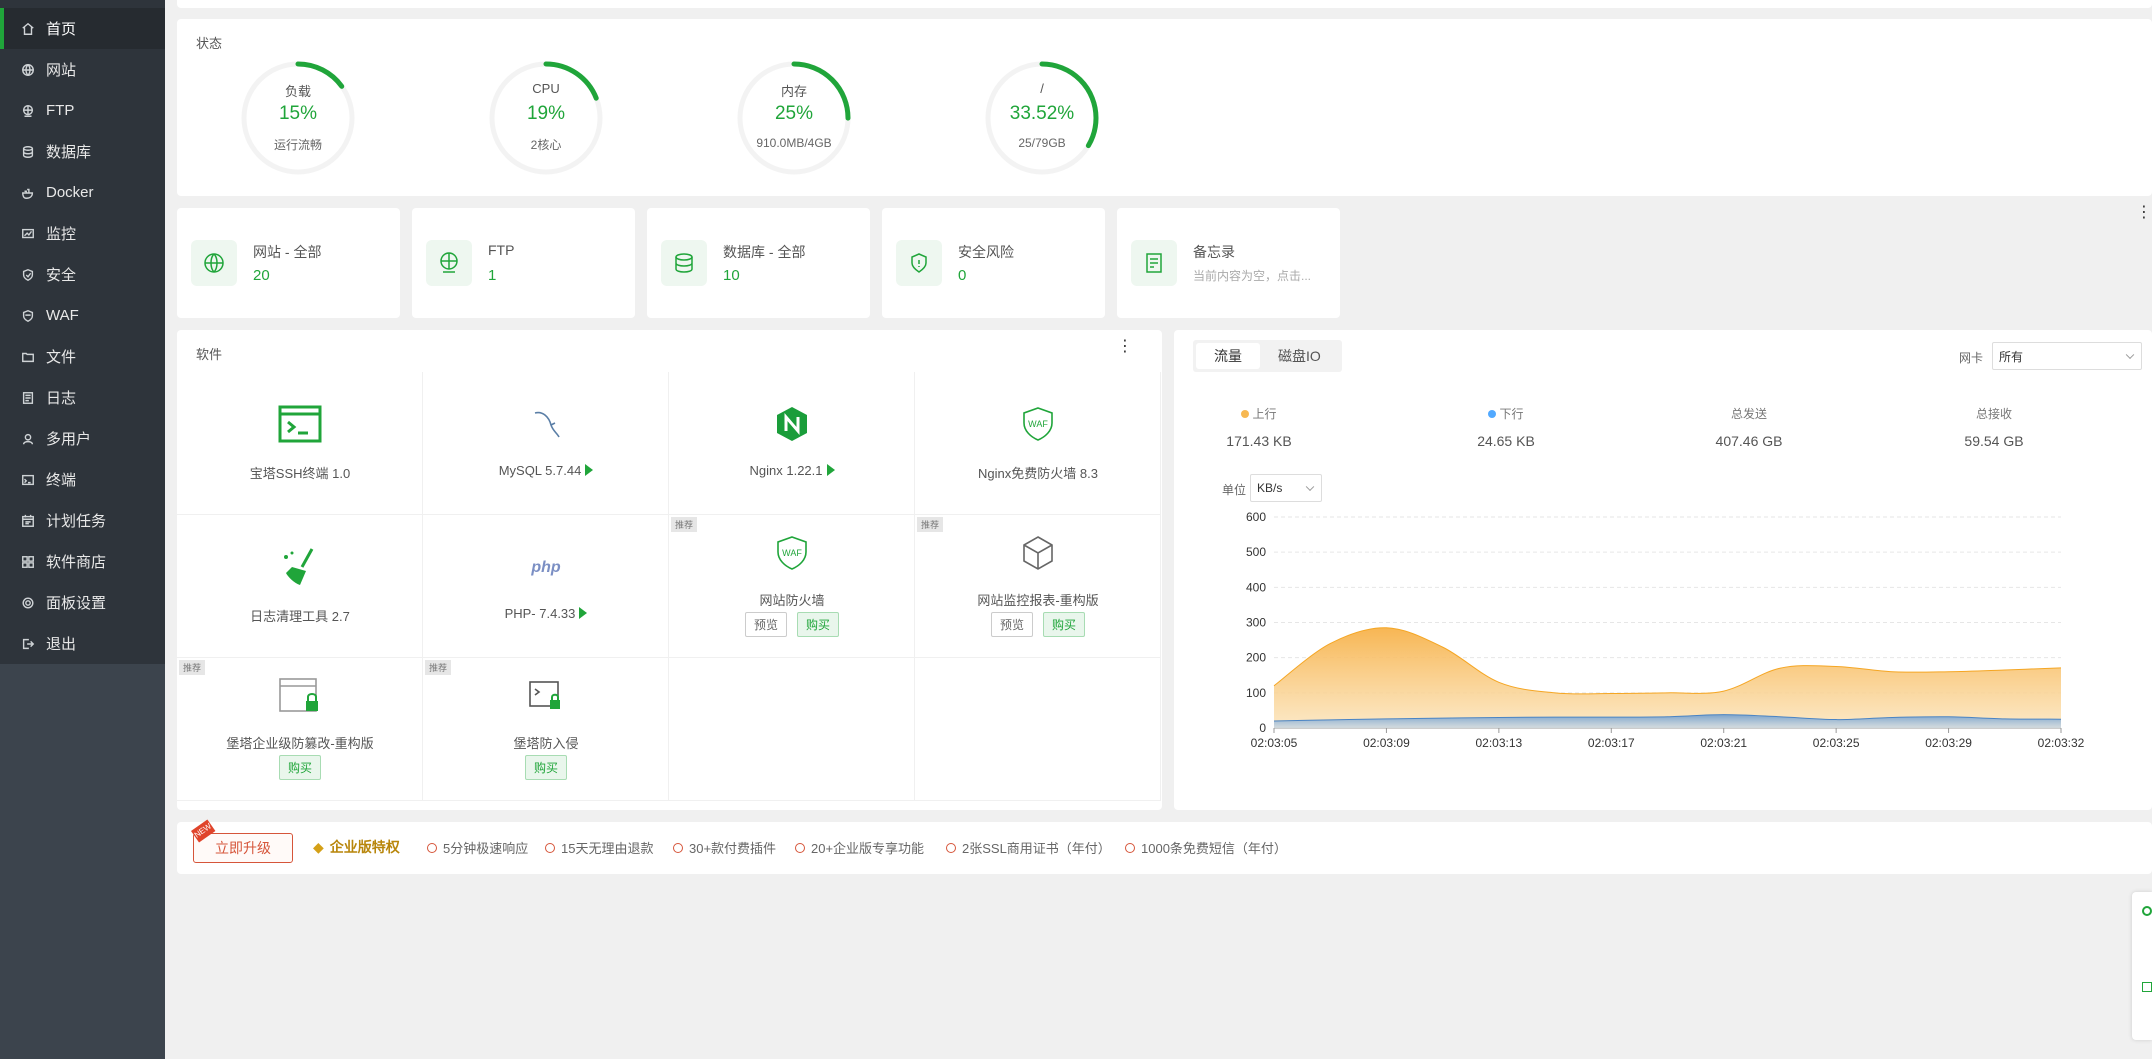 This screenshot has width=2152, height=1059. I want to click on status-ring-3: / 33.52% 25/79GB, so click(1042, 118).